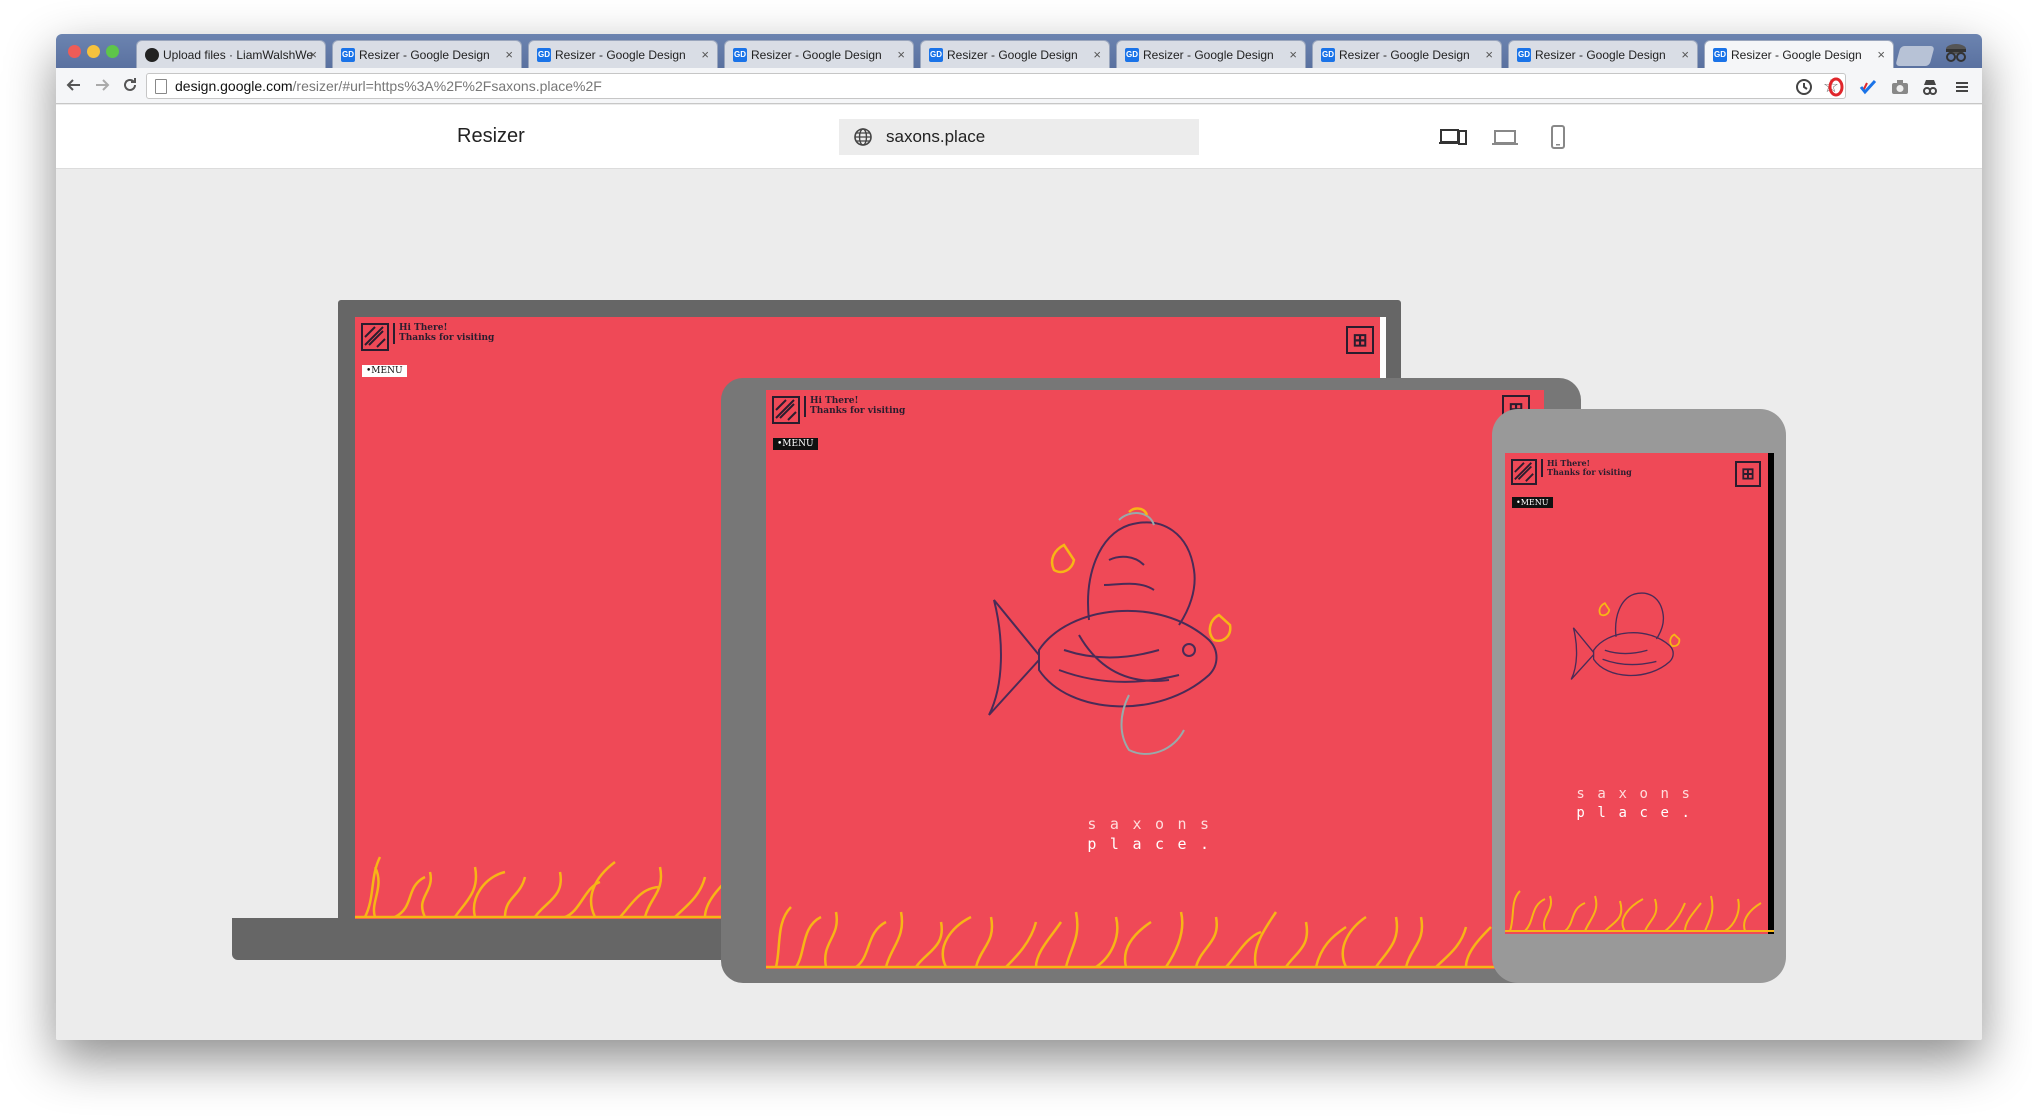 The width and height of the screenshot is (2032, 1118). I want to click on minimize-window-button, so click(93, 51).